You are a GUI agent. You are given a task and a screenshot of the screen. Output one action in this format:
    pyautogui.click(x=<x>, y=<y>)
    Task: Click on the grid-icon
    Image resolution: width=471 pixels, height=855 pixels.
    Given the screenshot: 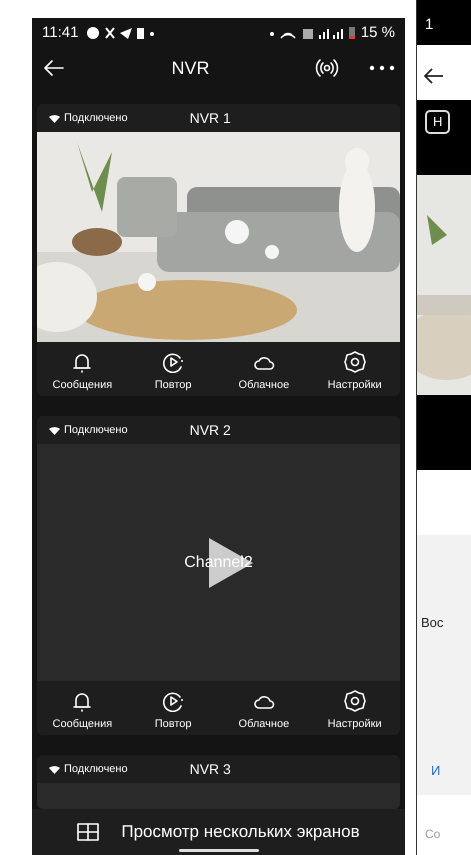 What is the action you would take?
    pyautogui.click(x=88, y=831)
    